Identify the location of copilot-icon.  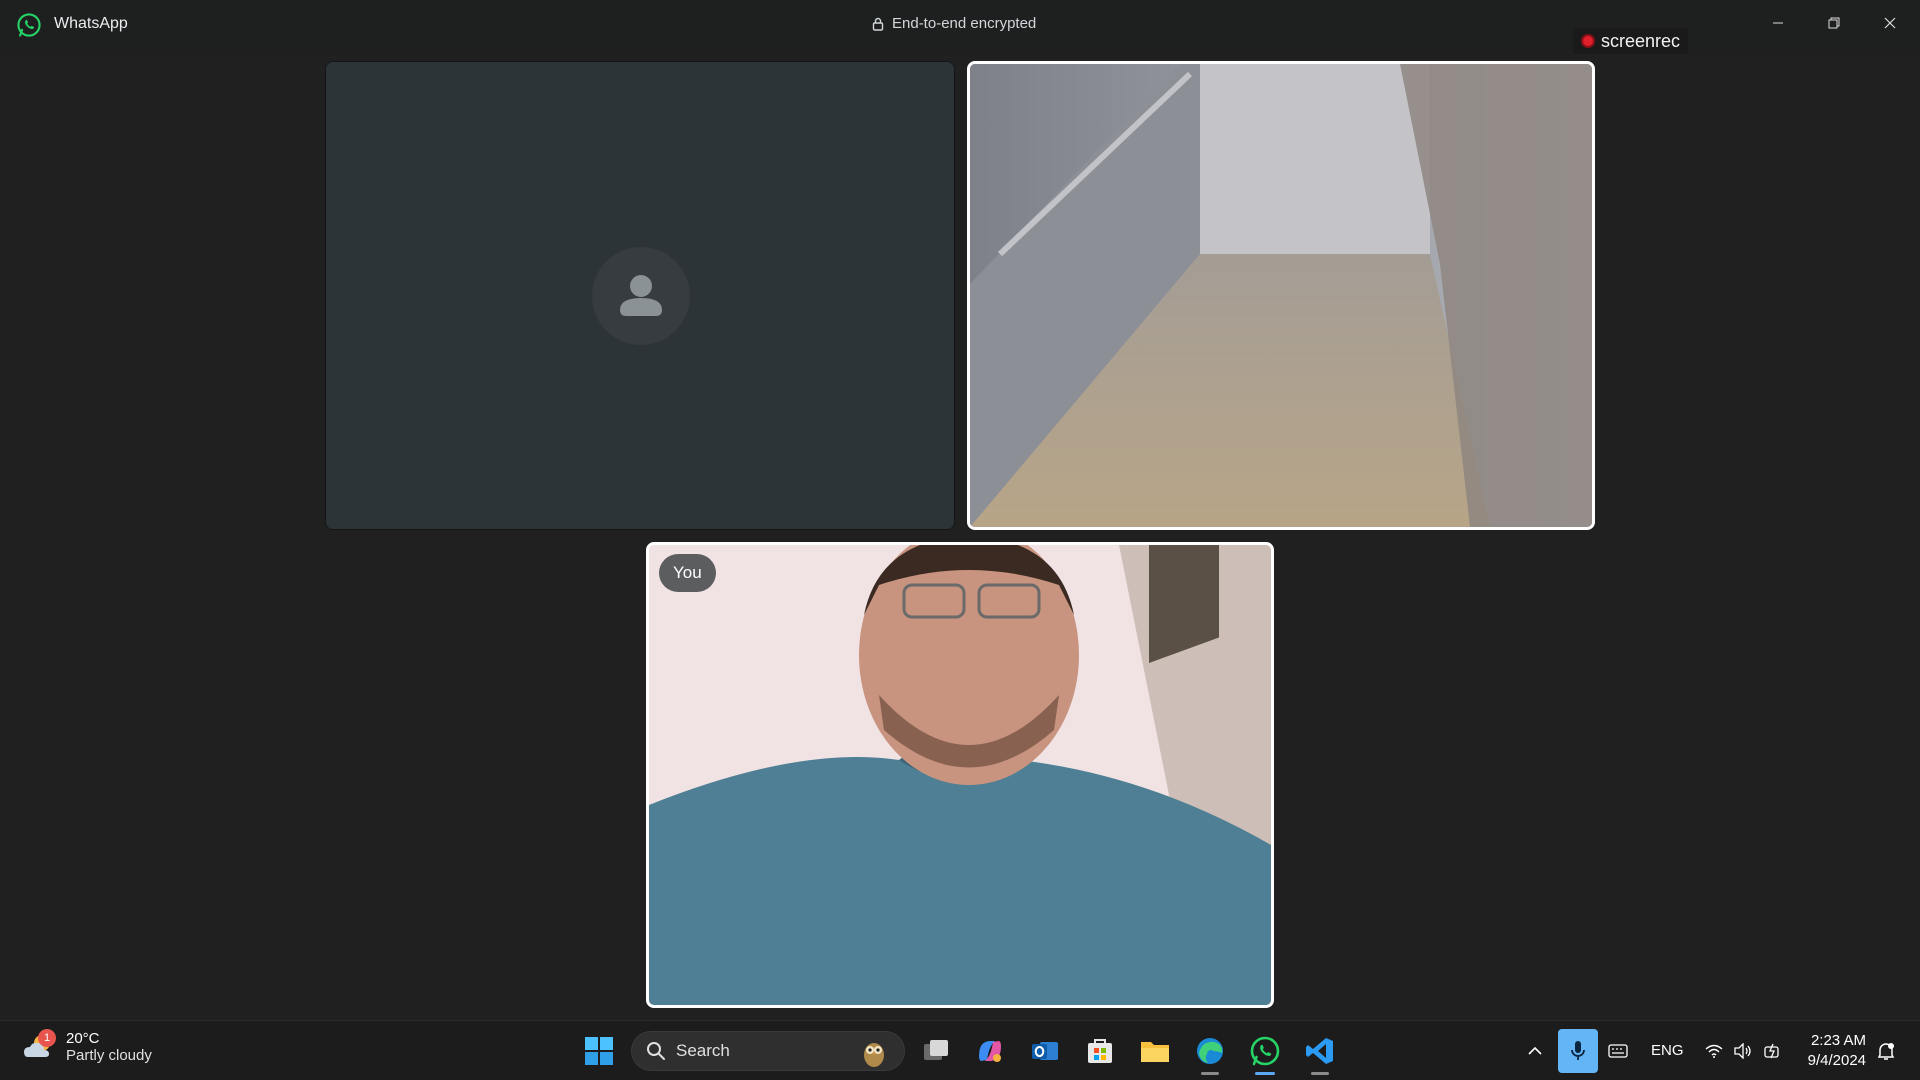
(990, 1051).